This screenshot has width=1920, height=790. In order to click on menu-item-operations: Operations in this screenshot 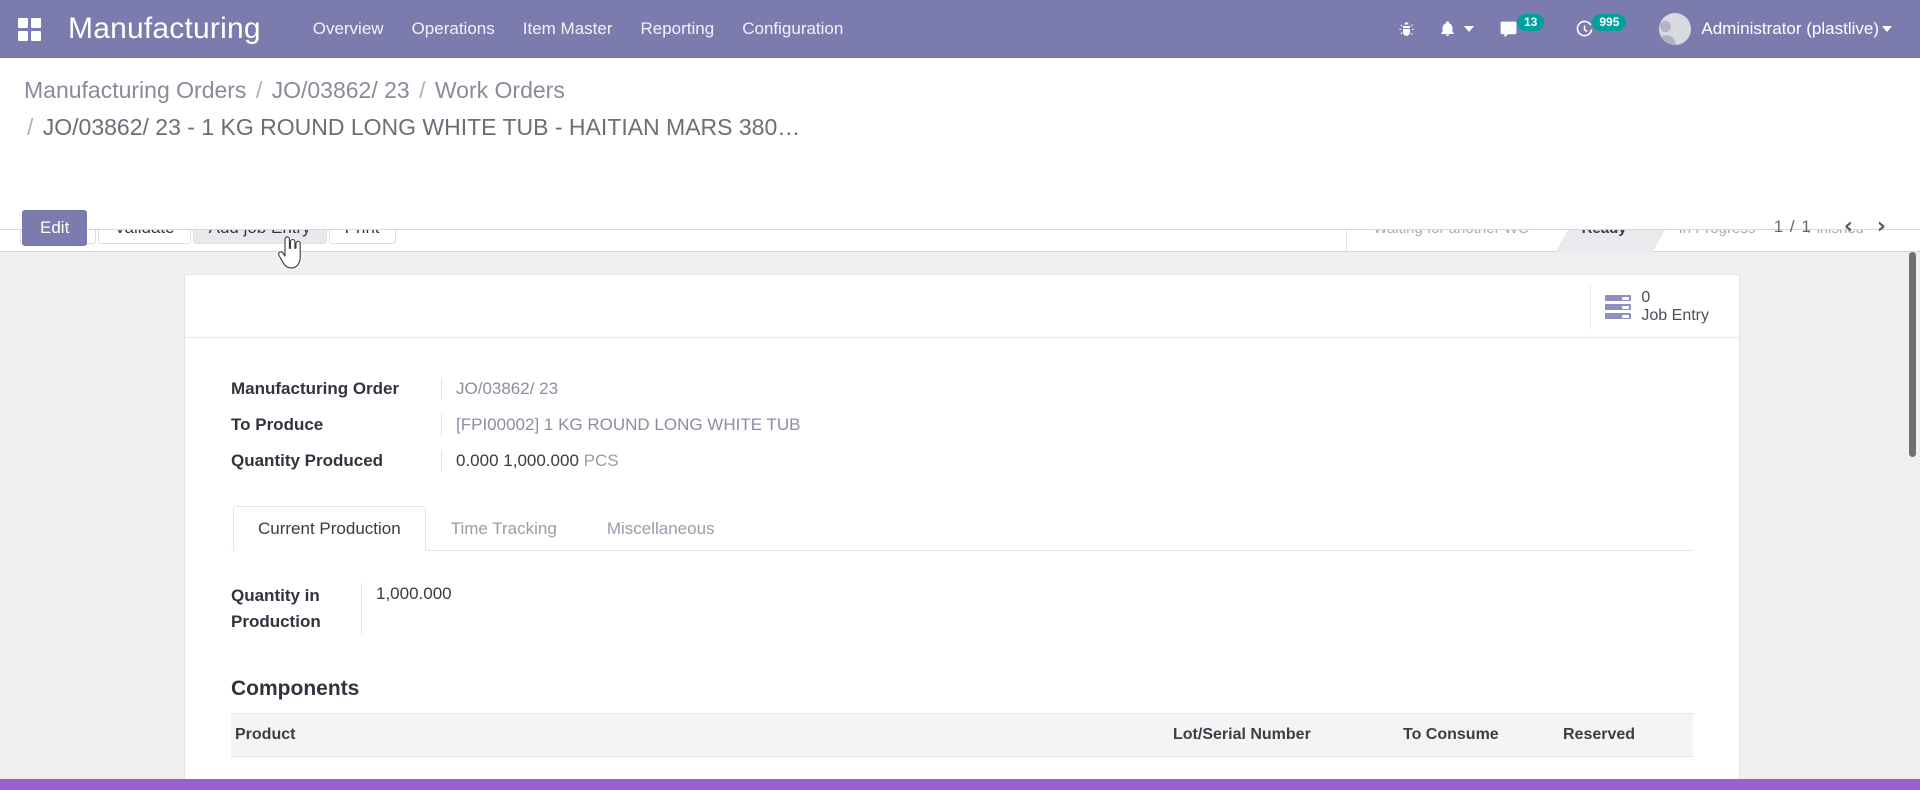, I will do `click(453, 29)`.